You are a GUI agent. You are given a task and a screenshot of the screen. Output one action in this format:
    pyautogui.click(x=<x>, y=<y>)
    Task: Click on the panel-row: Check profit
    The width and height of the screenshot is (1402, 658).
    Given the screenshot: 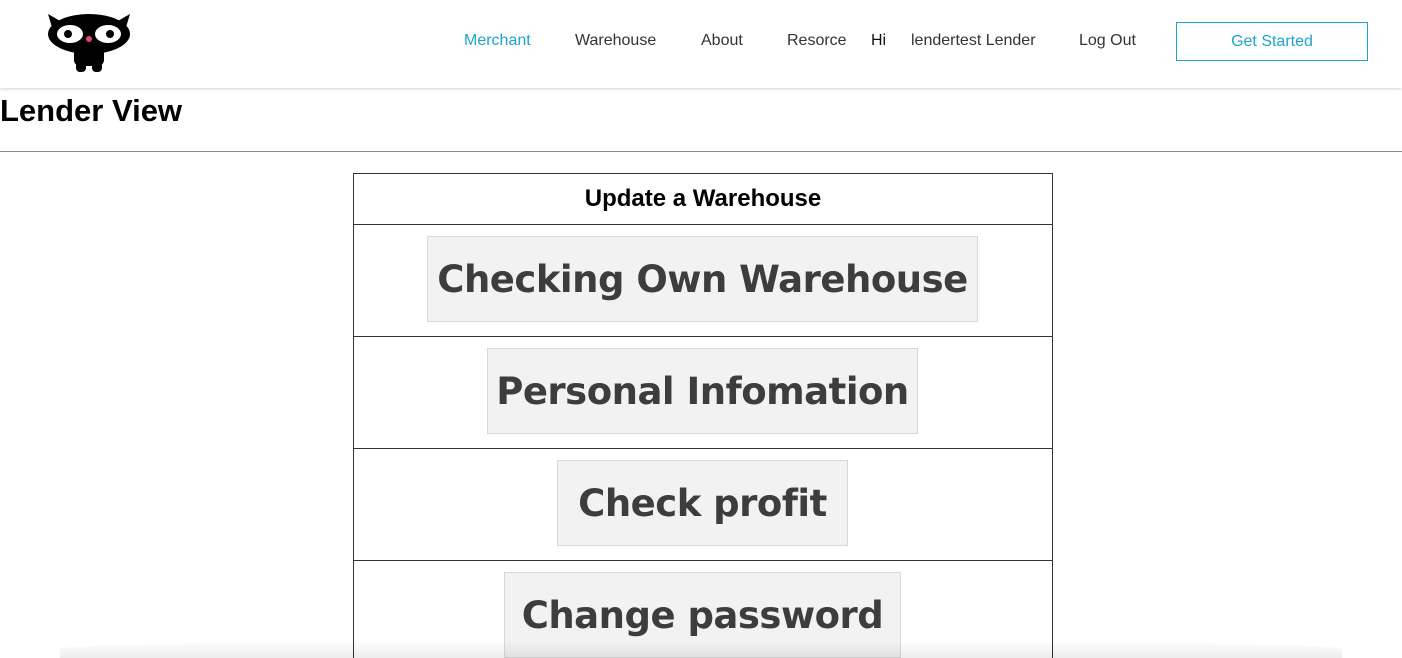 What is the action you would take?
    pyautogui.click(x=703, y=505)
    